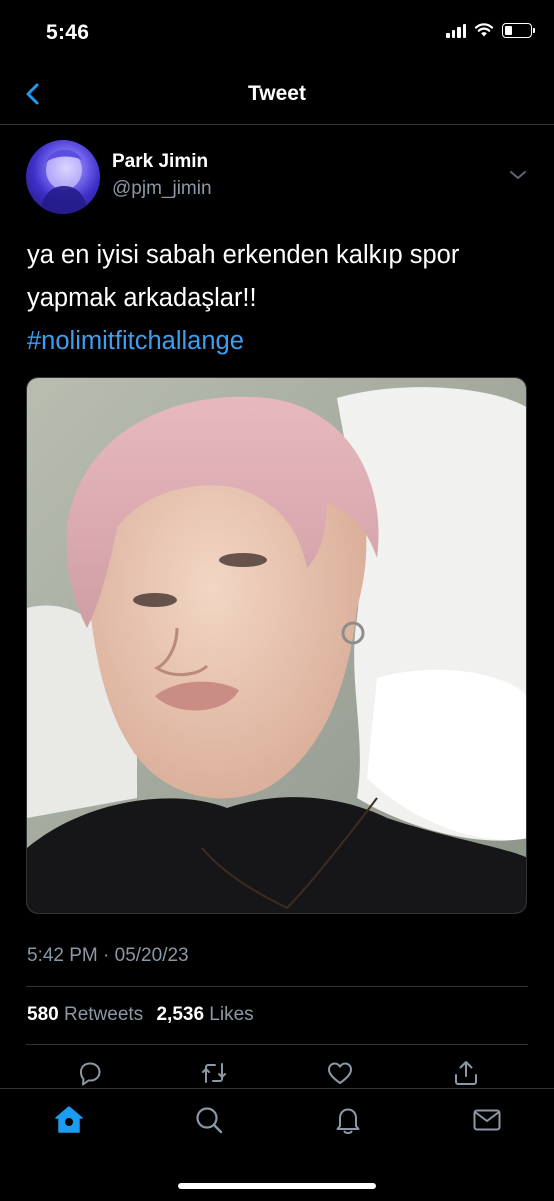  Describe the element at coordinates (160, 162) in the screenshot. I see `author-display-name: Park Jimin` at that location.